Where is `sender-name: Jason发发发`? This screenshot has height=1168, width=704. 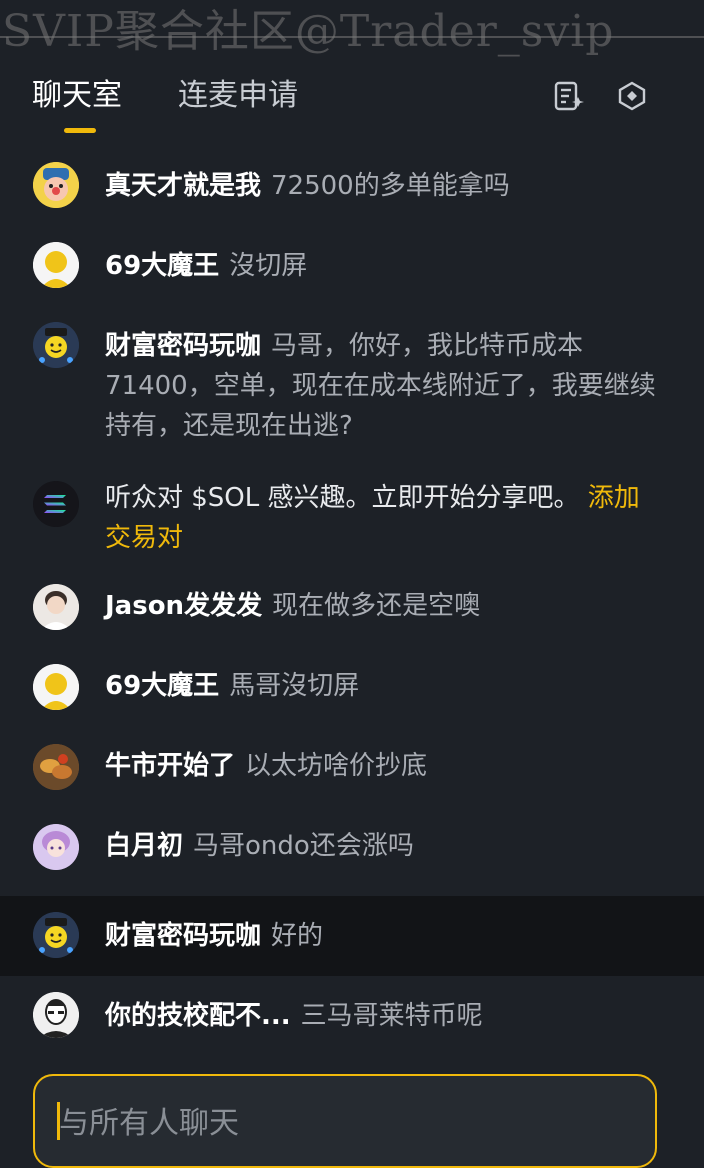
sender-name: Jason发发发 is located at coordinates (183, 606).